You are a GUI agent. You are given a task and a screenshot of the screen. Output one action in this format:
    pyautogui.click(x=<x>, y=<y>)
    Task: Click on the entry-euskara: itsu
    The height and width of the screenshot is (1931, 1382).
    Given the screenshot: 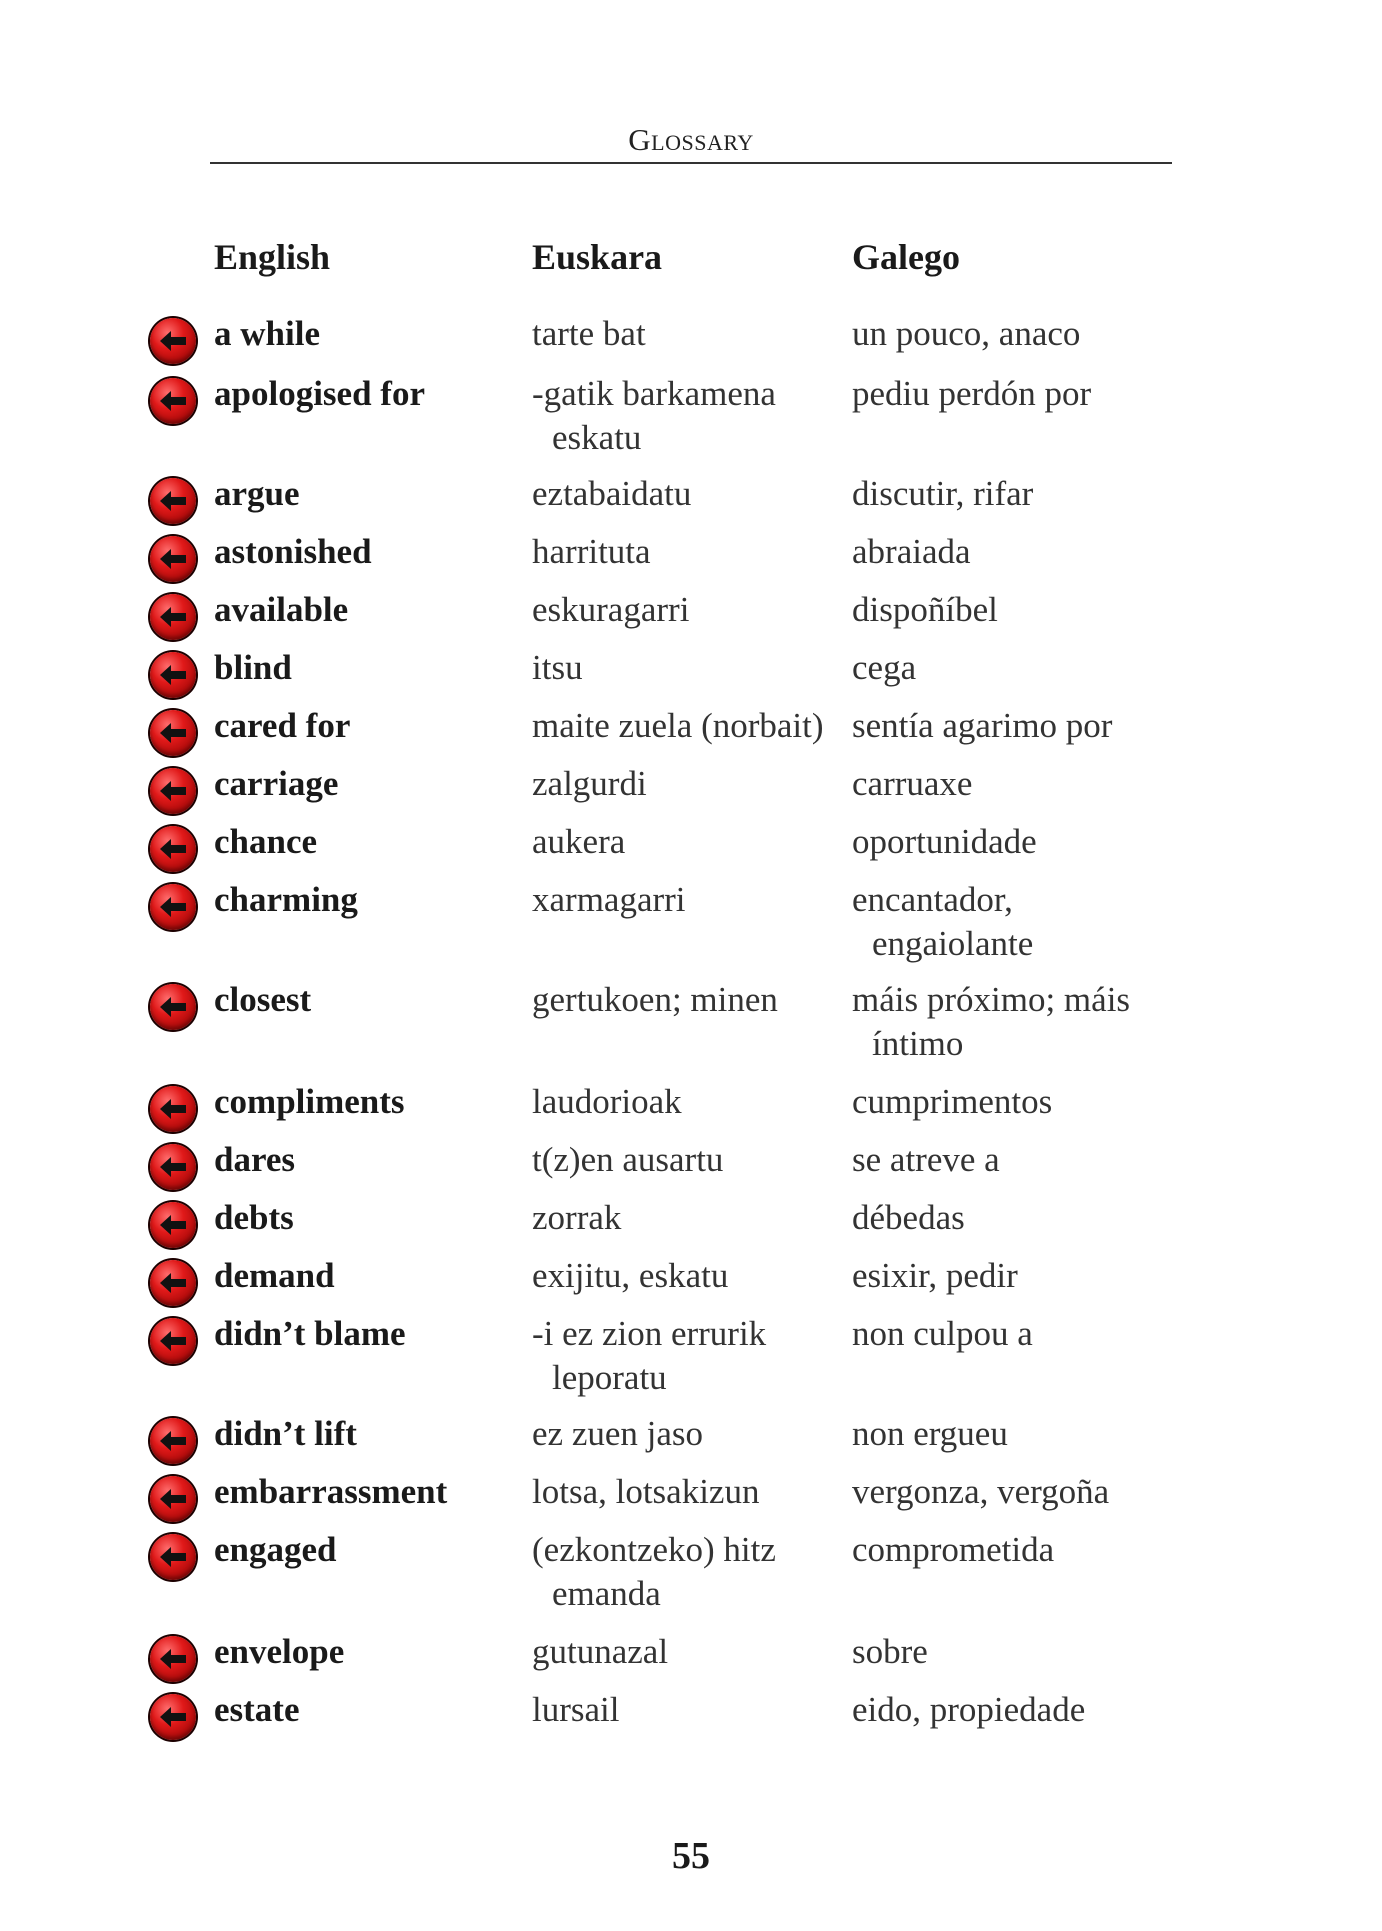 What is the action you would take?
    pyautogui.click(x=557, y=667)
    